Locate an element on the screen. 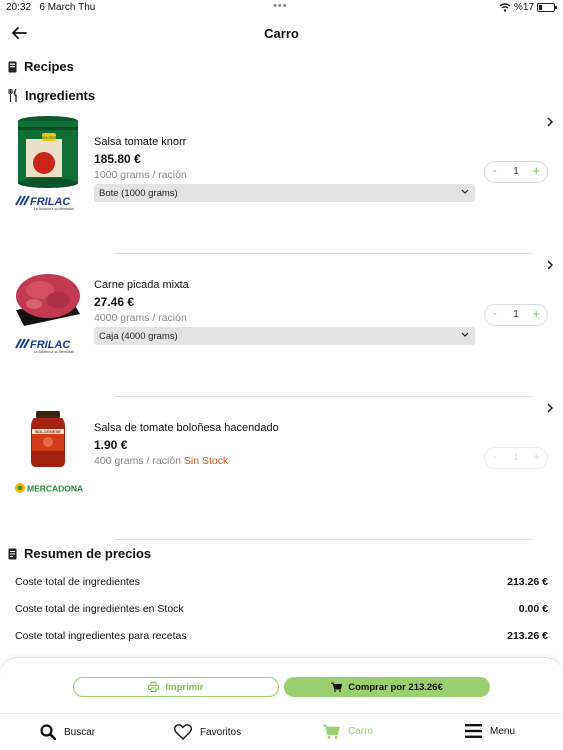  recipe-book-icon is located at coordinates (12, 66).